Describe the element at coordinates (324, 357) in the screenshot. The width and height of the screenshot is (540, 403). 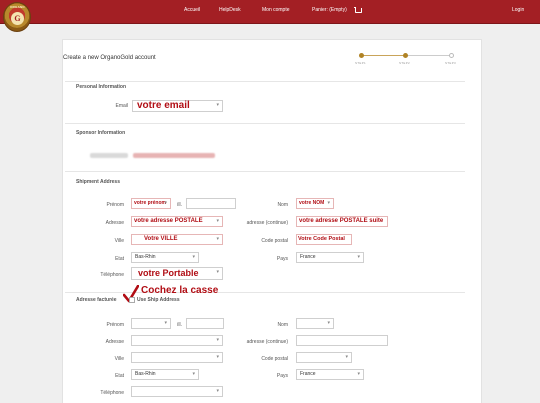
I see `bill-cp-select` at that location.